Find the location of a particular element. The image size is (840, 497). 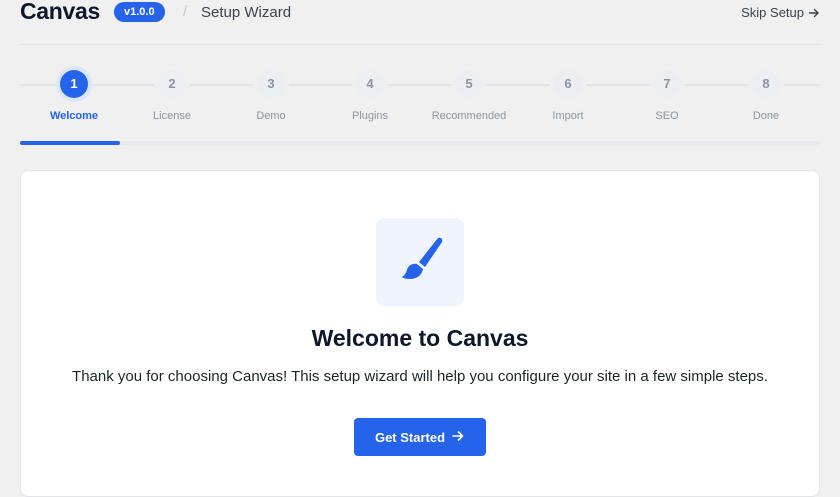

step-demo: 3 Demo is located at coordinates (271, 91).